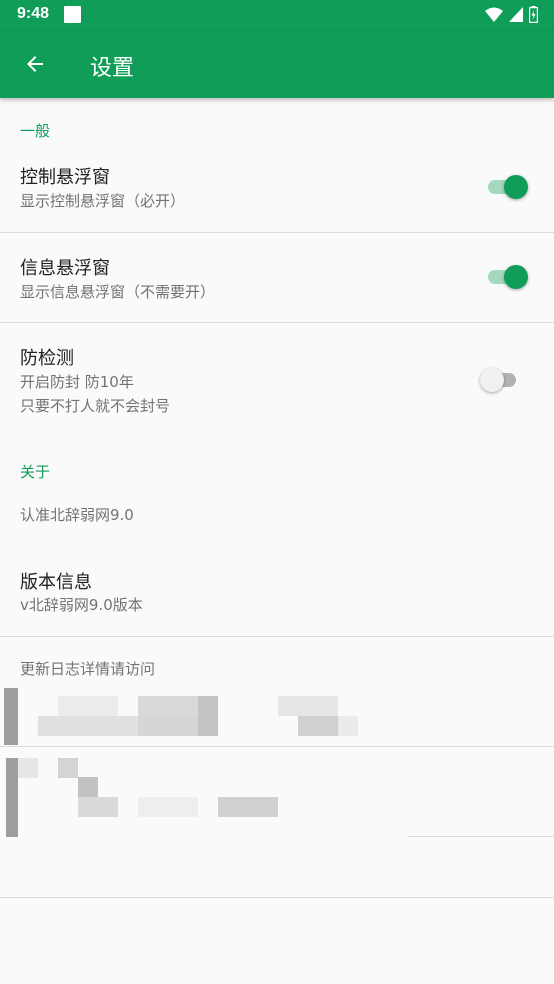 Image resolution: width=554 pixels, height=984 pixels. What do you see at coordinates (277, 65) in the screenshot?
I see `app-bar: 设置` at bounding box center [277, 65].